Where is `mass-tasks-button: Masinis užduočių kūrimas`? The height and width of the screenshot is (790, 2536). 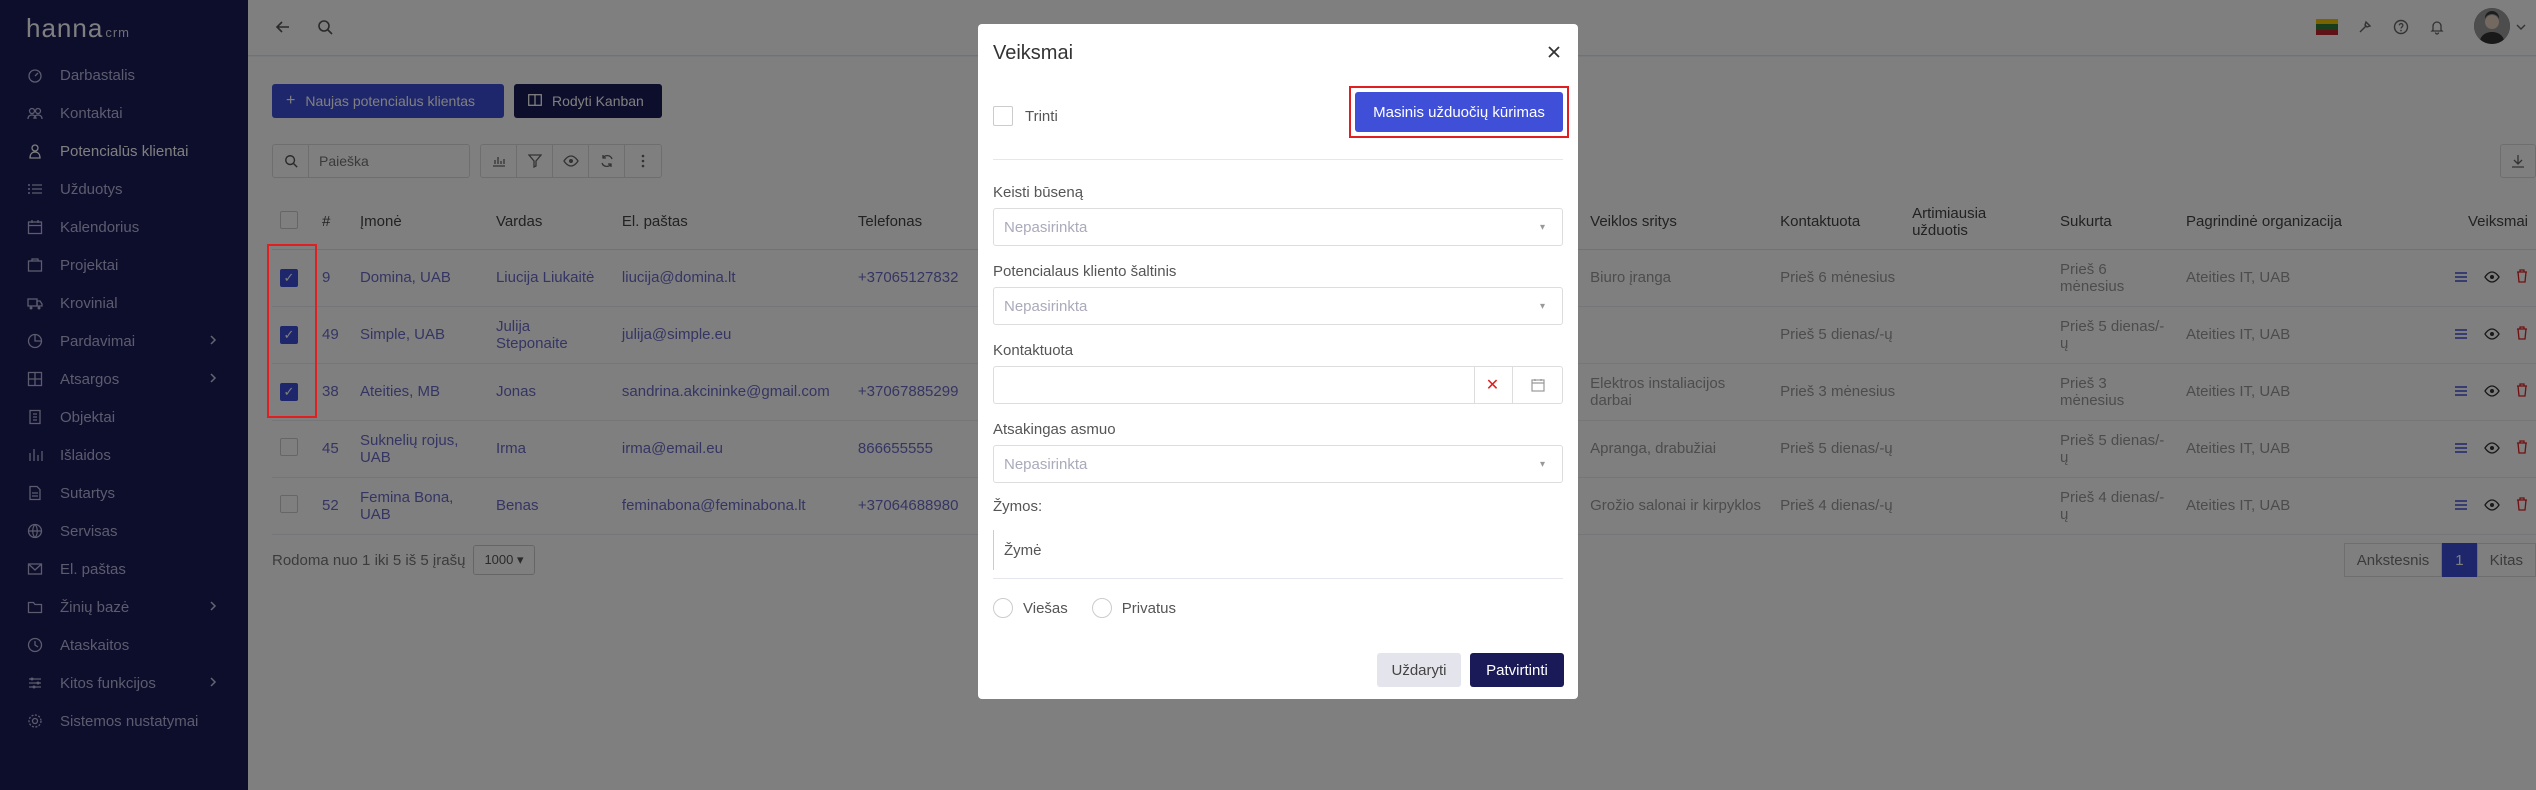 mass-tasks-button: Masinis užduočių kūrimas is located at coordinates (1459, 112).